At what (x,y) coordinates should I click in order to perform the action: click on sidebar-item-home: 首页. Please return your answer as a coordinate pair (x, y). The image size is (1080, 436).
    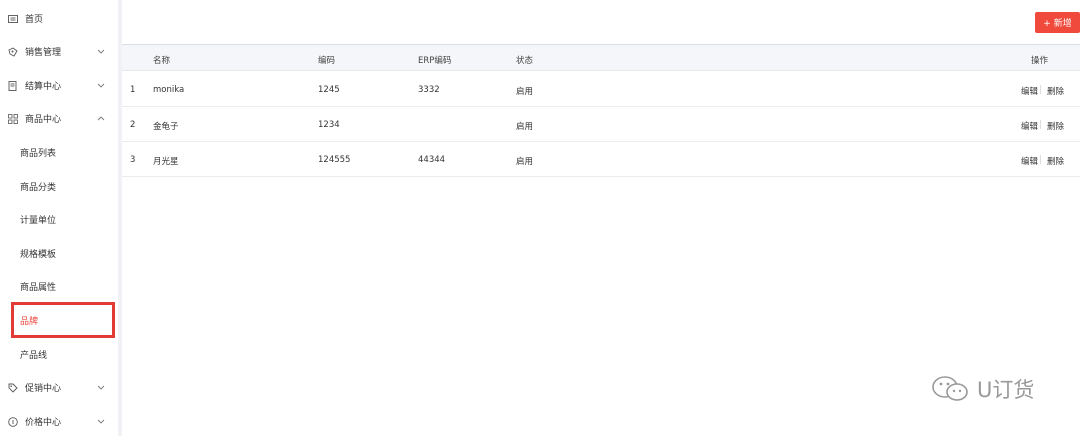
    Looking at the image, I should click on (59, 18).